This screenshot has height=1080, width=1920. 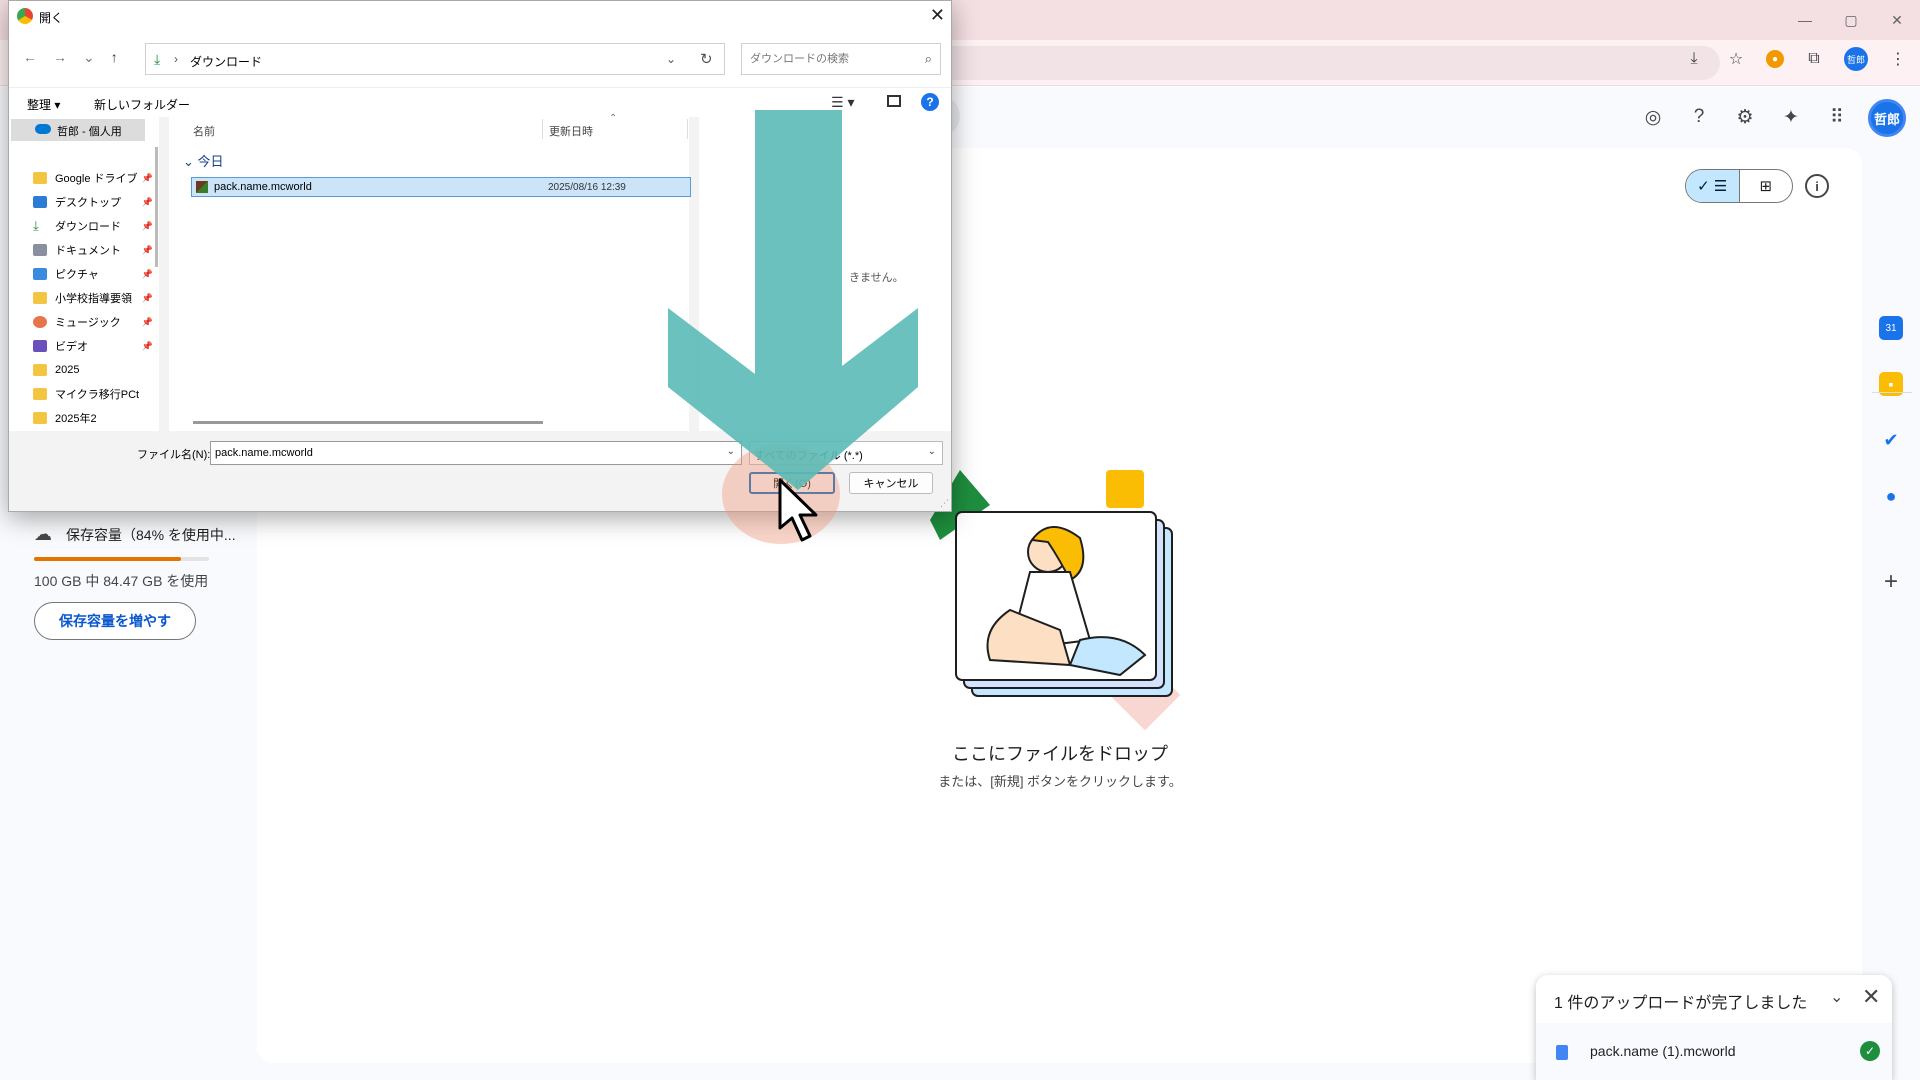 I want to click on download-icon: ⤓, so click(x=1694, y=59).